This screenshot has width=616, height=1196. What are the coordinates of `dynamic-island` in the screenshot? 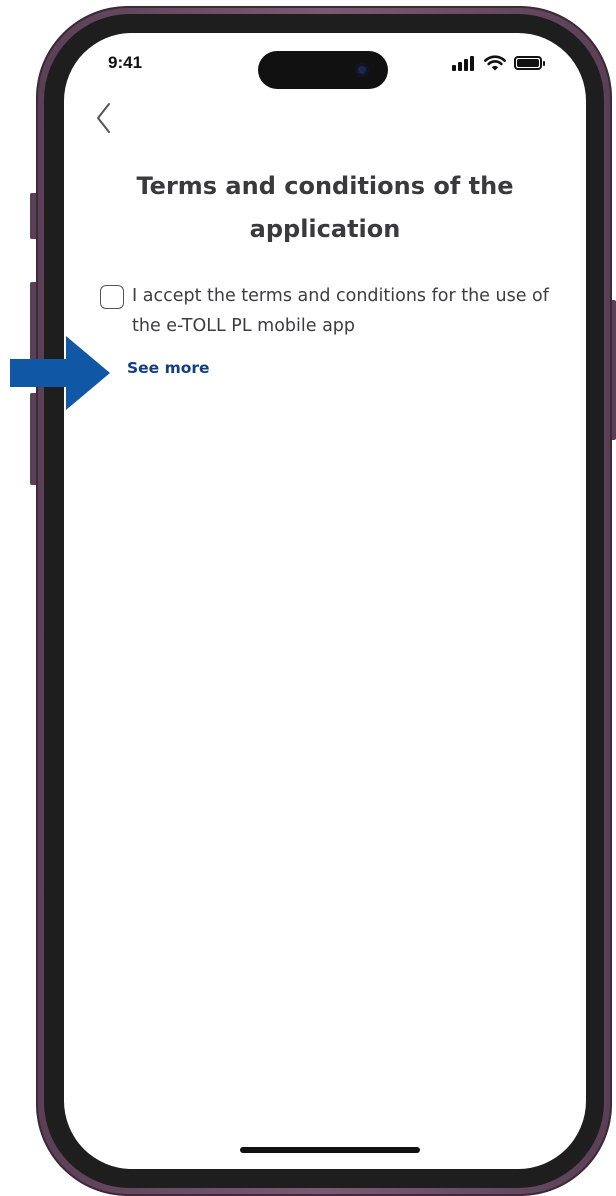 It's located at (323, 70).